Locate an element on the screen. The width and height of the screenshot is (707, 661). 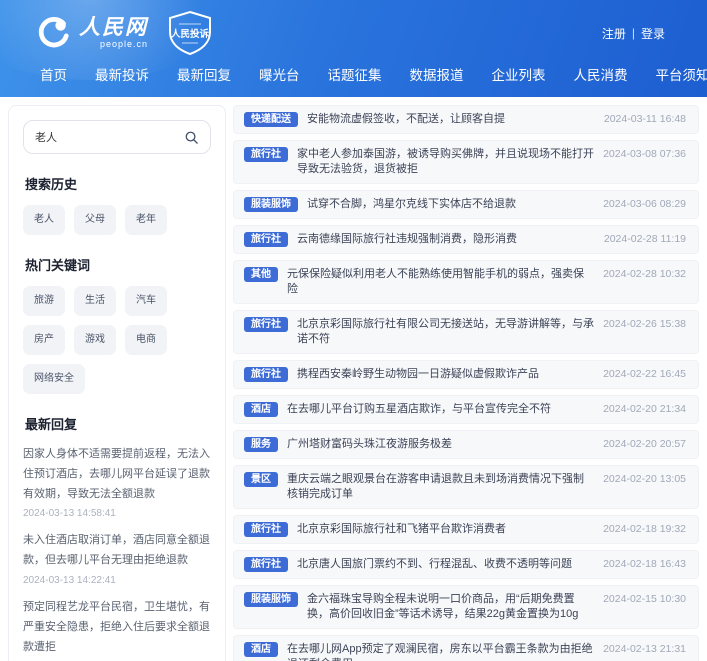
nav-item-platform-notice: 平台须知 is located at coordinates (681, 74).